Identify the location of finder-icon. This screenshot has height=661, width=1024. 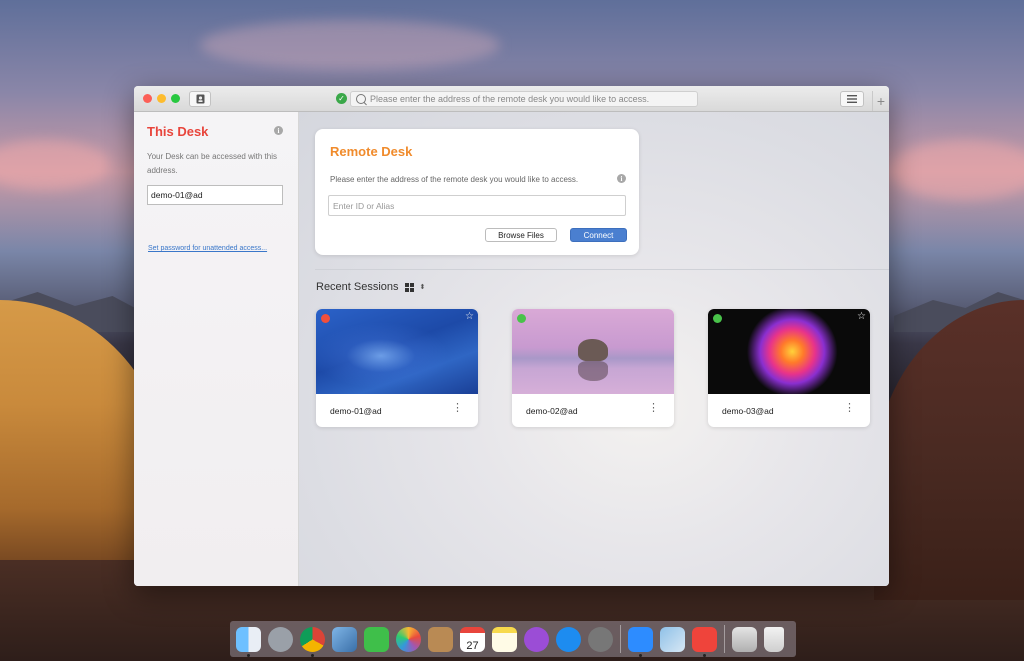
(248, 641).